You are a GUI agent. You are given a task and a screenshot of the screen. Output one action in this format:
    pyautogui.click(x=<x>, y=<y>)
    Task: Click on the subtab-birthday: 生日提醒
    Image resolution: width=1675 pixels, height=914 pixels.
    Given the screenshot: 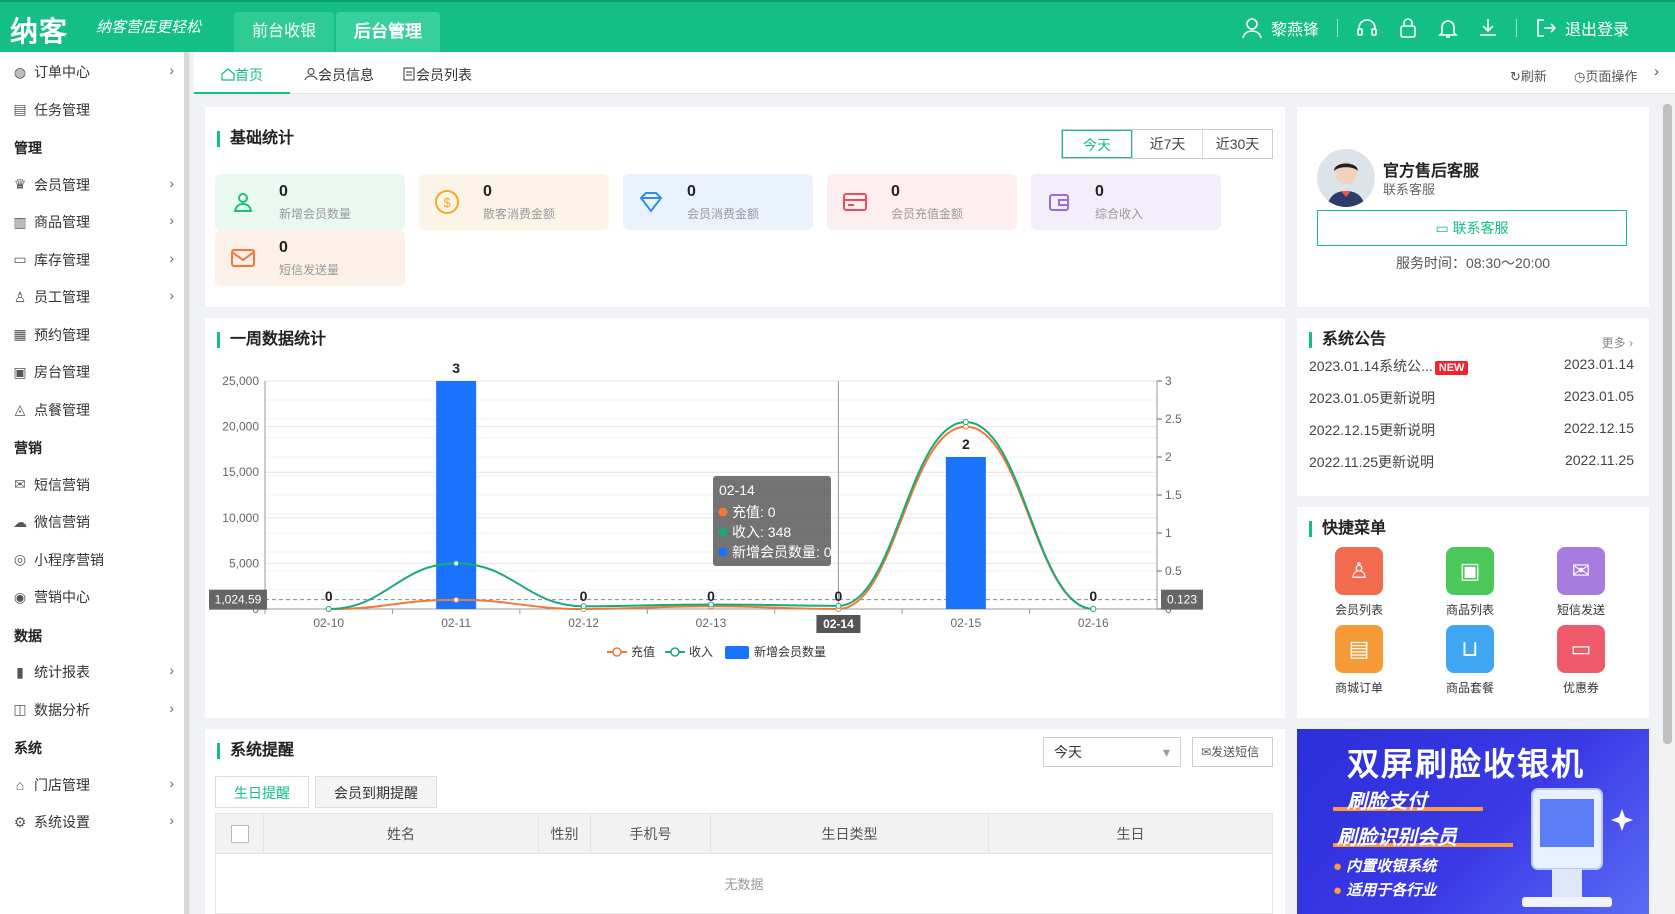 What is the action you would take?
    pyautogui.click(x=262, y=792)
    